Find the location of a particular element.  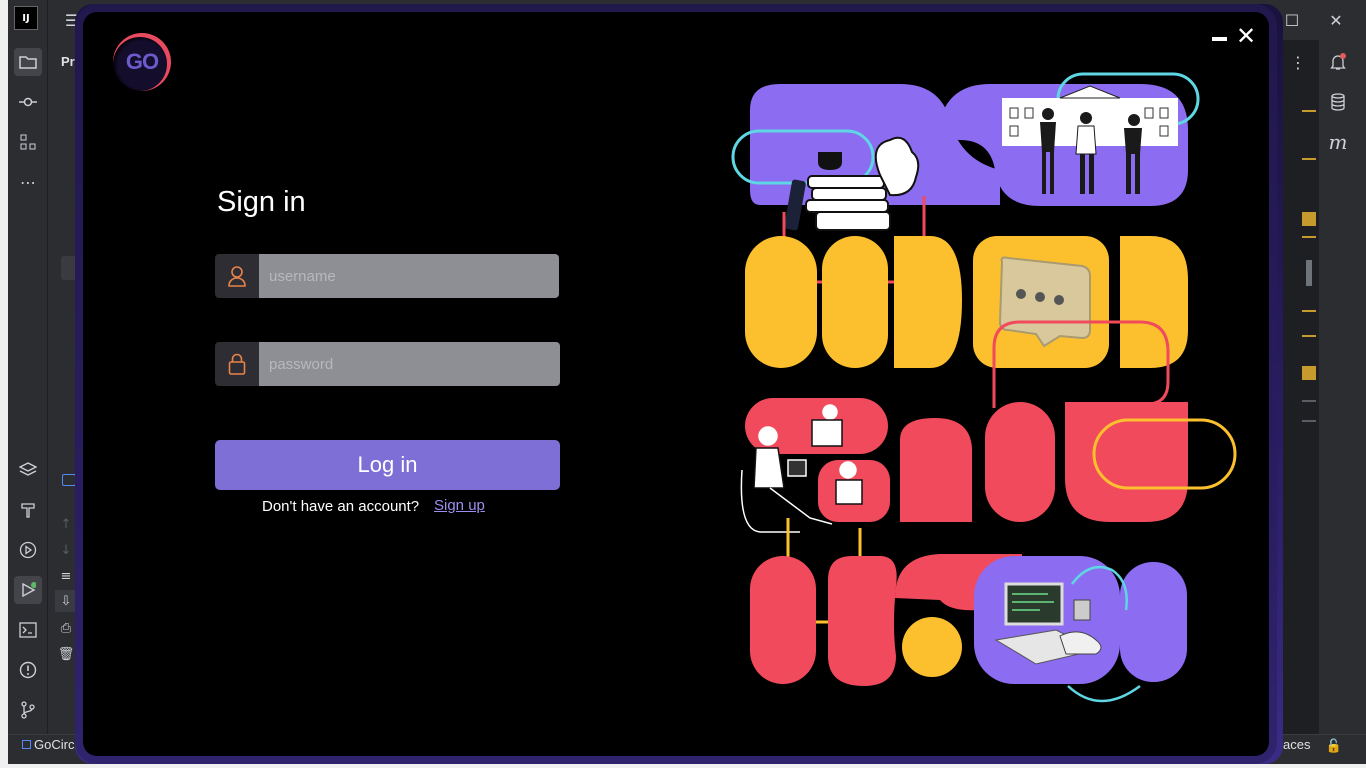

scroll-to-end-icon: ⇩ is located at coordinates (66, 601).